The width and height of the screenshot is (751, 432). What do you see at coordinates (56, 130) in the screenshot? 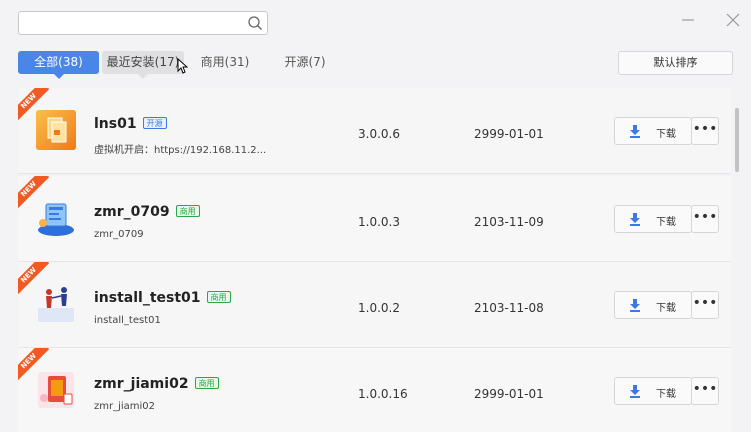
I see `app-icon-lns01` at bounding box center [56, 130].